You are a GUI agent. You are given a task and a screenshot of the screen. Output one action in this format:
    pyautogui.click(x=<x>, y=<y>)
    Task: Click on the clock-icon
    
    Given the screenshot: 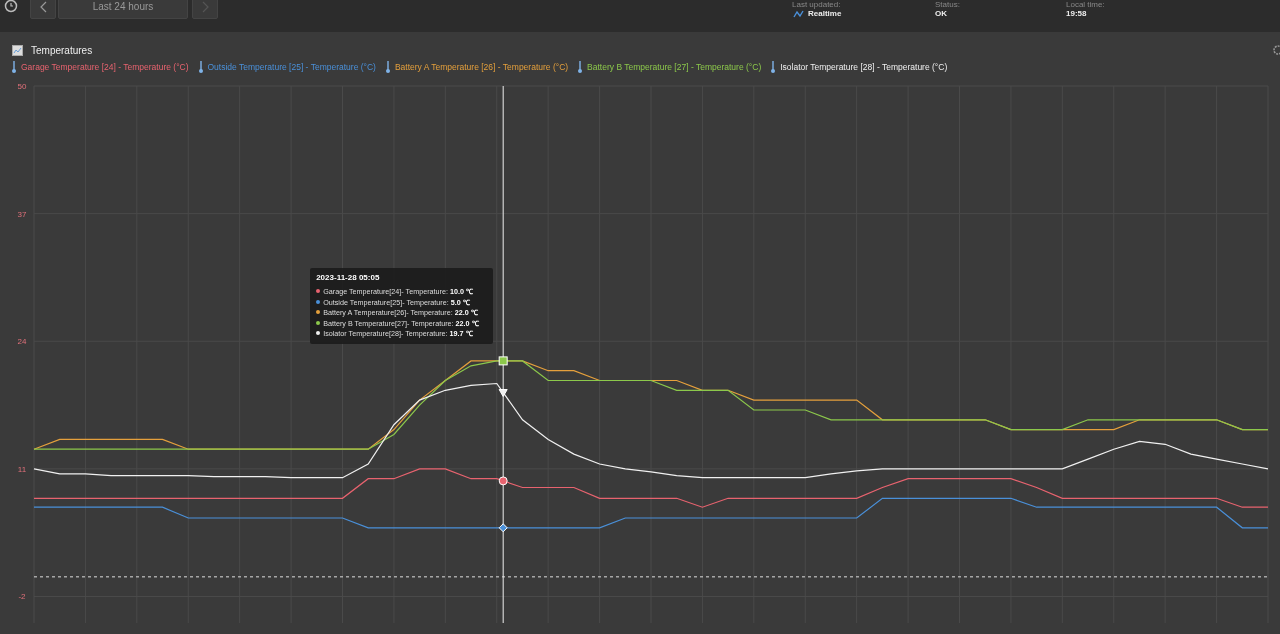 What is the action you would take?
    pyautogui.click(x=11, y=6)
    